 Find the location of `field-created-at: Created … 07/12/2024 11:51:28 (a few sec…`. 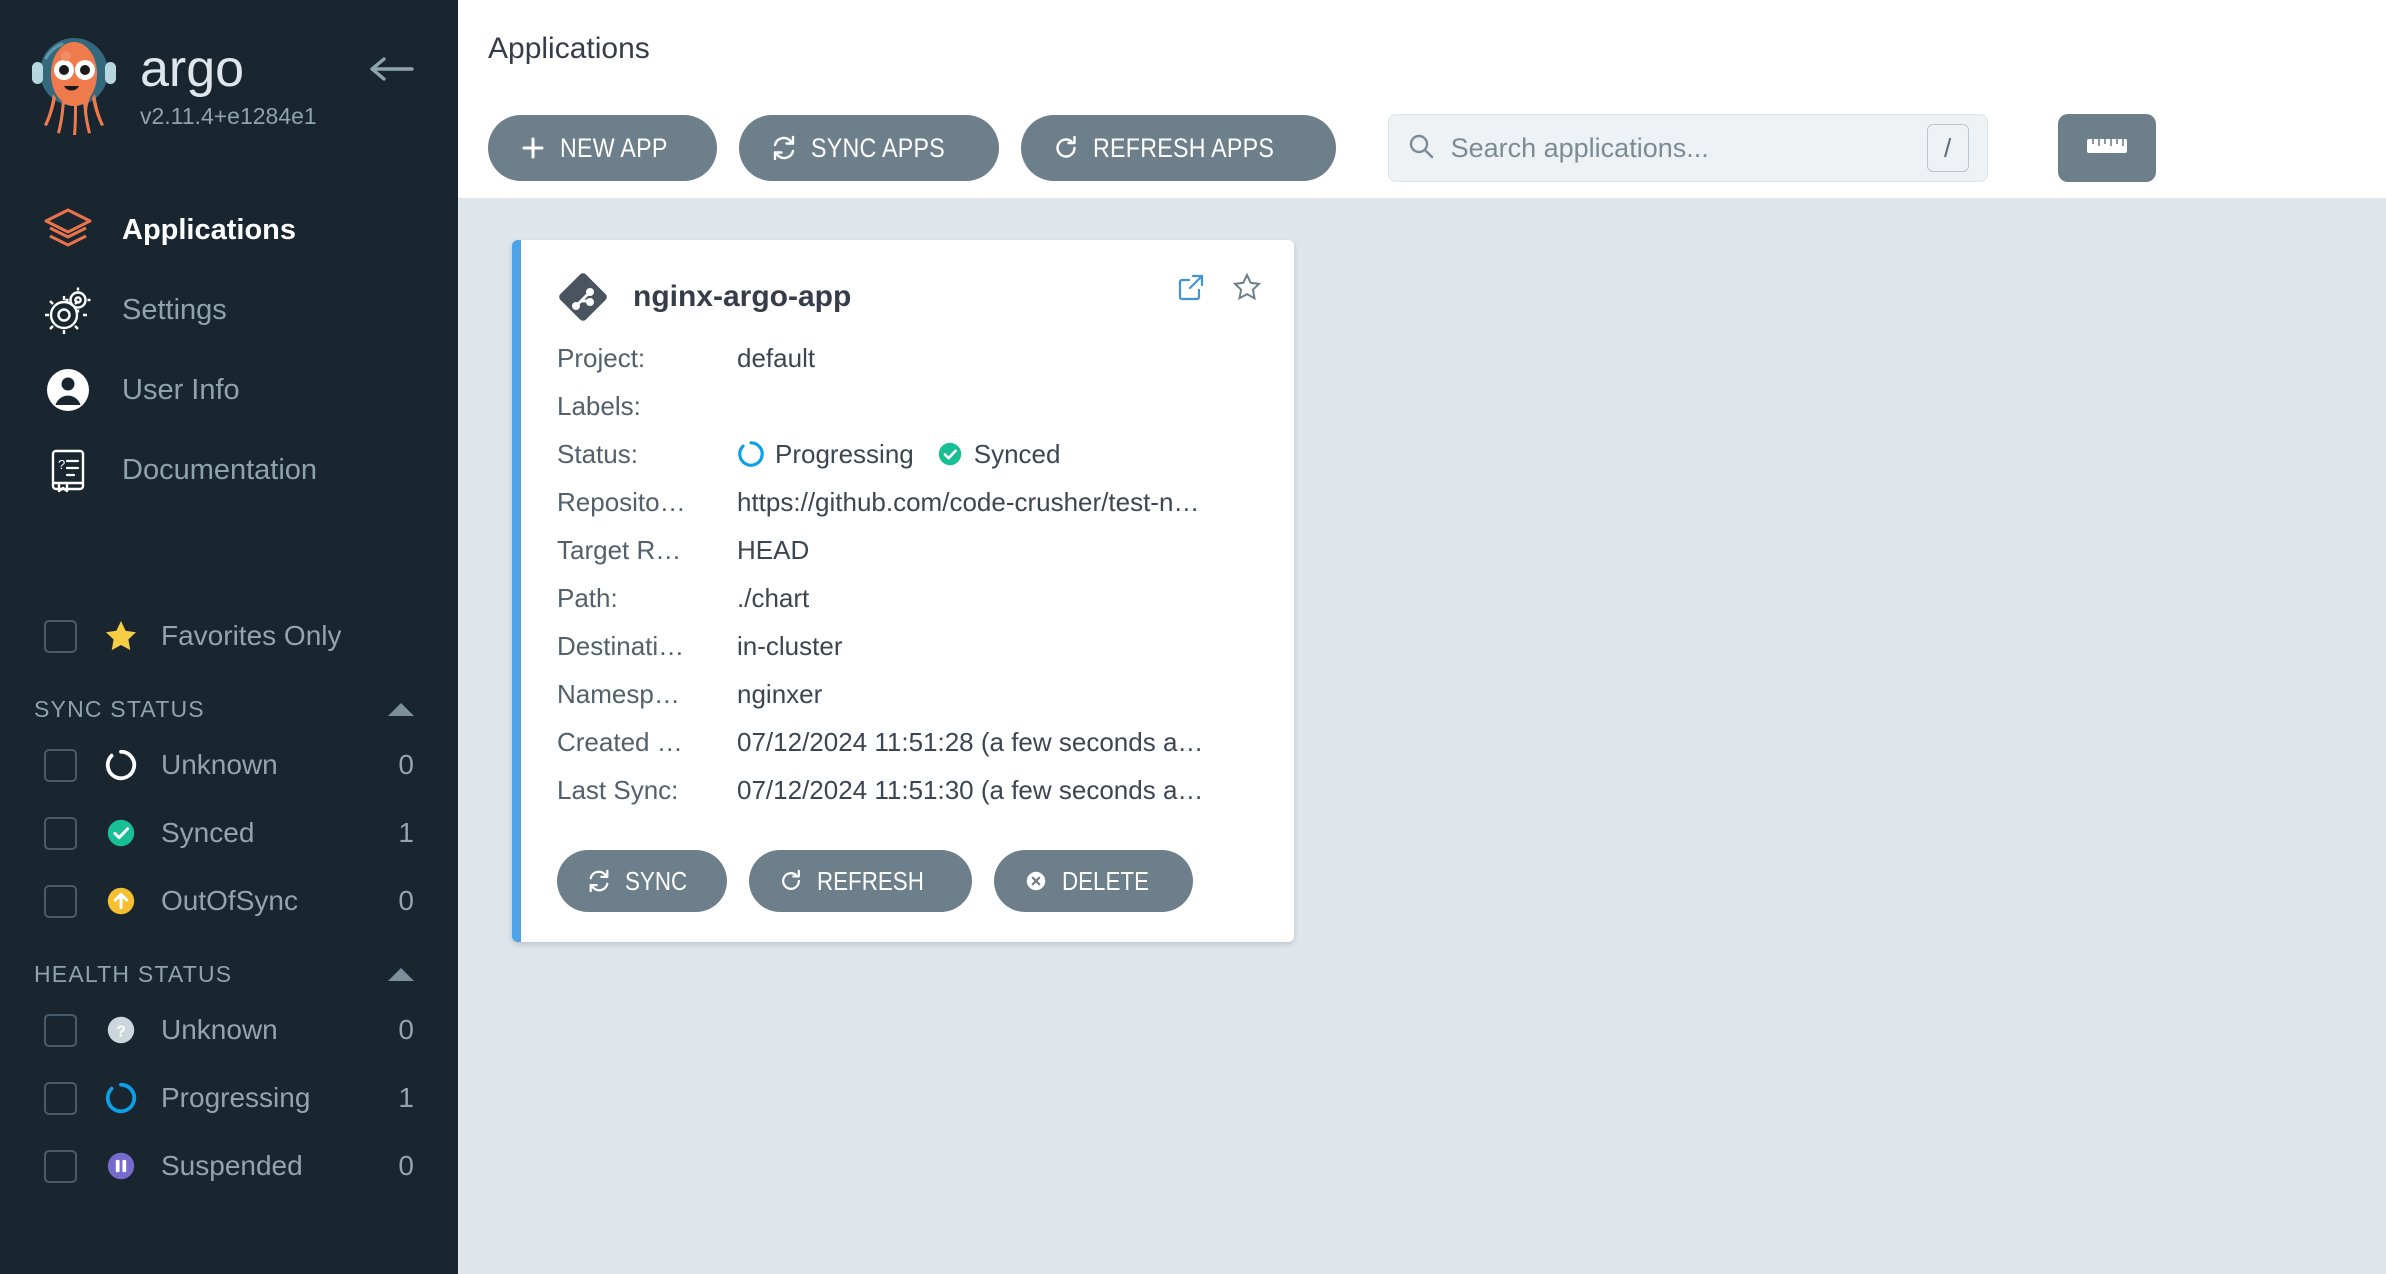

field-created-at: Created … 07/12/2024 11:51:28 (a few sec… is located at coordinates (910, 742).